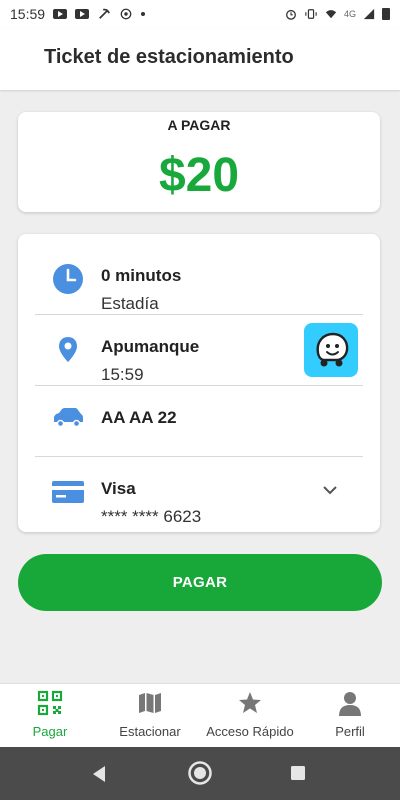 The width and height of the screenshot is (400, 800). Describe the element at coordinates (68, 418) in the screenshot. I see `car-icon` at that location.